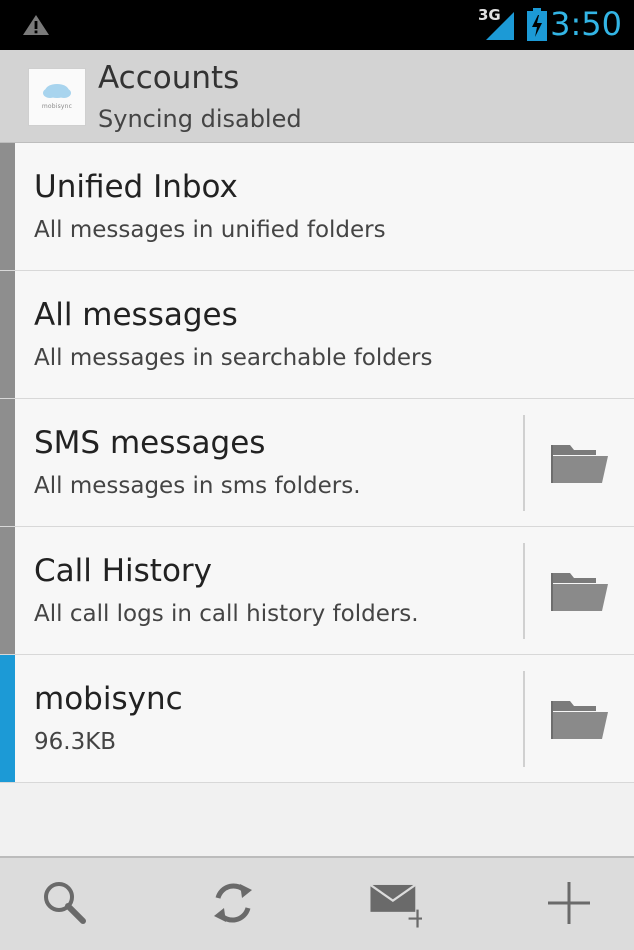 Image resolution: width=634 pixels, height=950 pixels. I want to click on folder-title: All messages, so click(136, 315).